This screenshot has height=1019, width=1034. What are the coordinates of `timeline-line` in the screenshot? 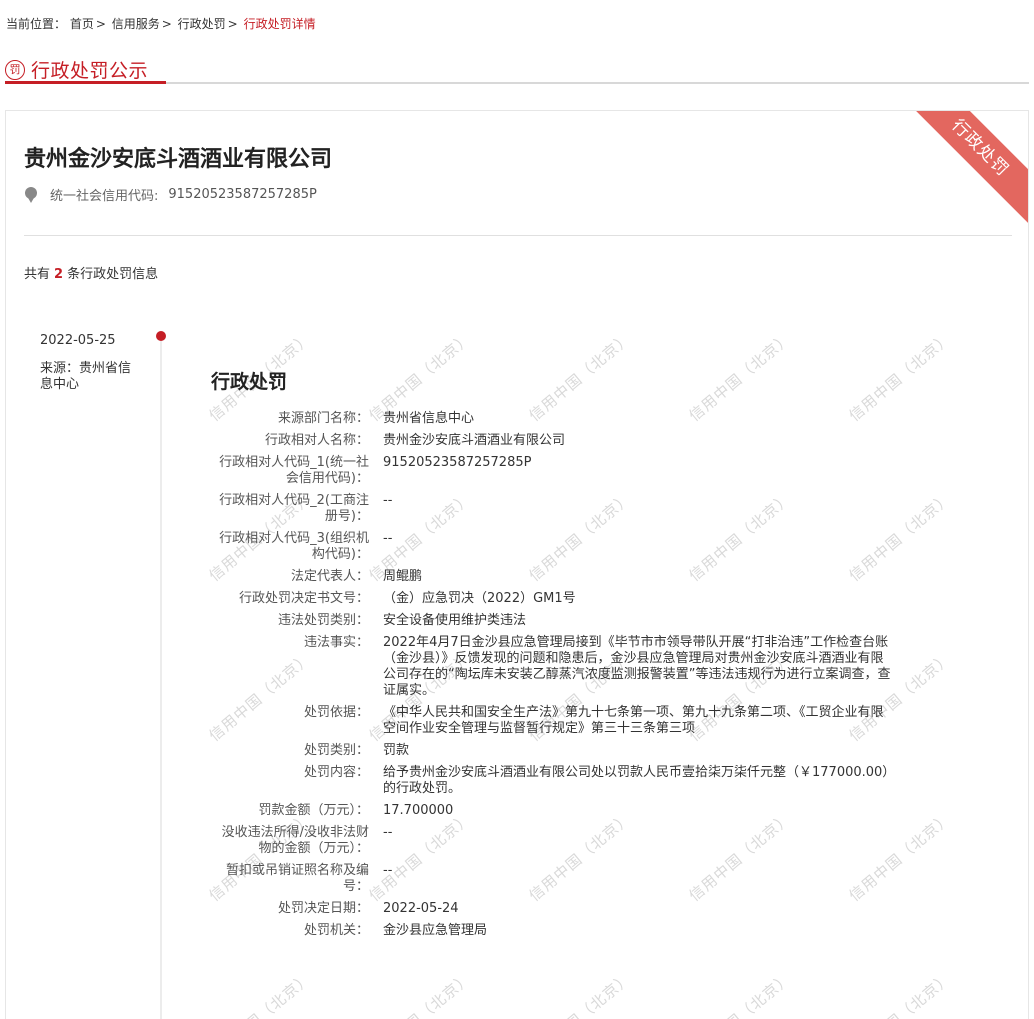 It's located at (161, 677).